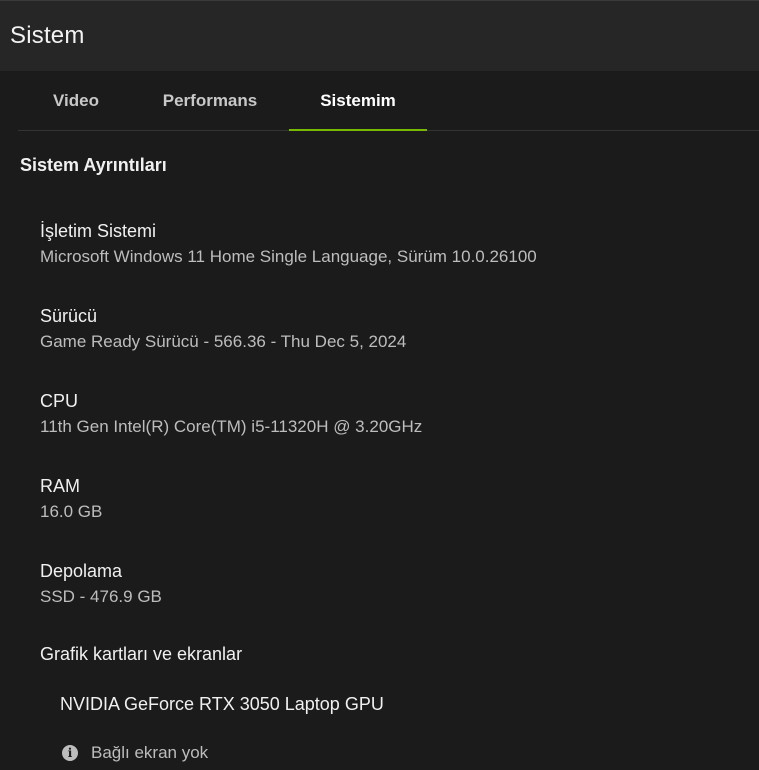 The height and width of the screenshot is (770, 759). What do you see at coordinates (93, 165) in the screenshot?
I see `section-title-system-details: Sistem Ayrıntıları` at bounding box center [93, 165].